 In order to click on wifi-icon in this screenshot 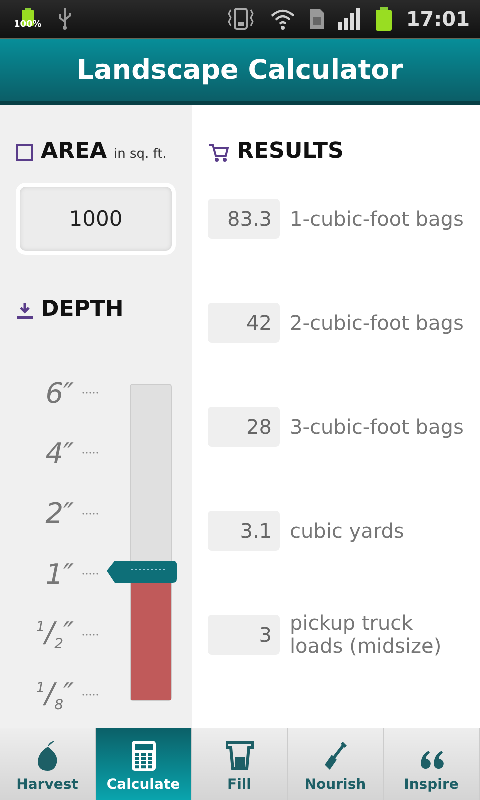, I will do `click(283, 19)`.